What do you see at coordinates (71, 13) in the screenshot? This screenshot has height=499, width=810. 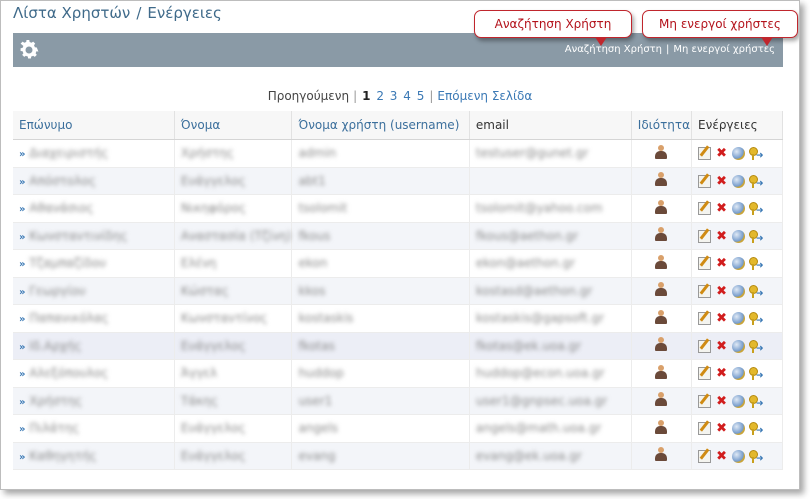 I see `breadcrumb-section: Λίστα Χρηστών` at bounding box center [71, 13].